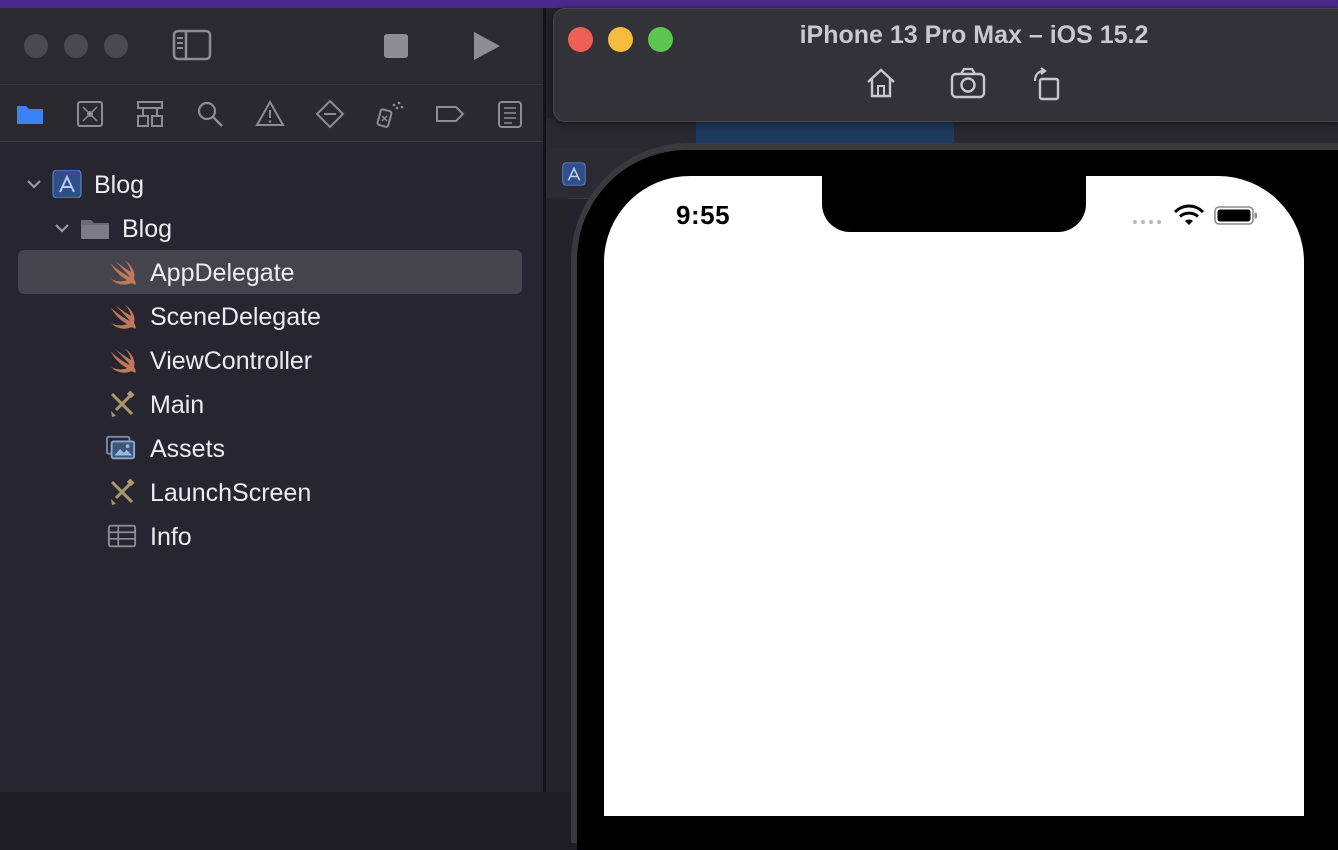  I want to click on tree-row-scenedelegate: SceneDelegate, so click(271, 316).